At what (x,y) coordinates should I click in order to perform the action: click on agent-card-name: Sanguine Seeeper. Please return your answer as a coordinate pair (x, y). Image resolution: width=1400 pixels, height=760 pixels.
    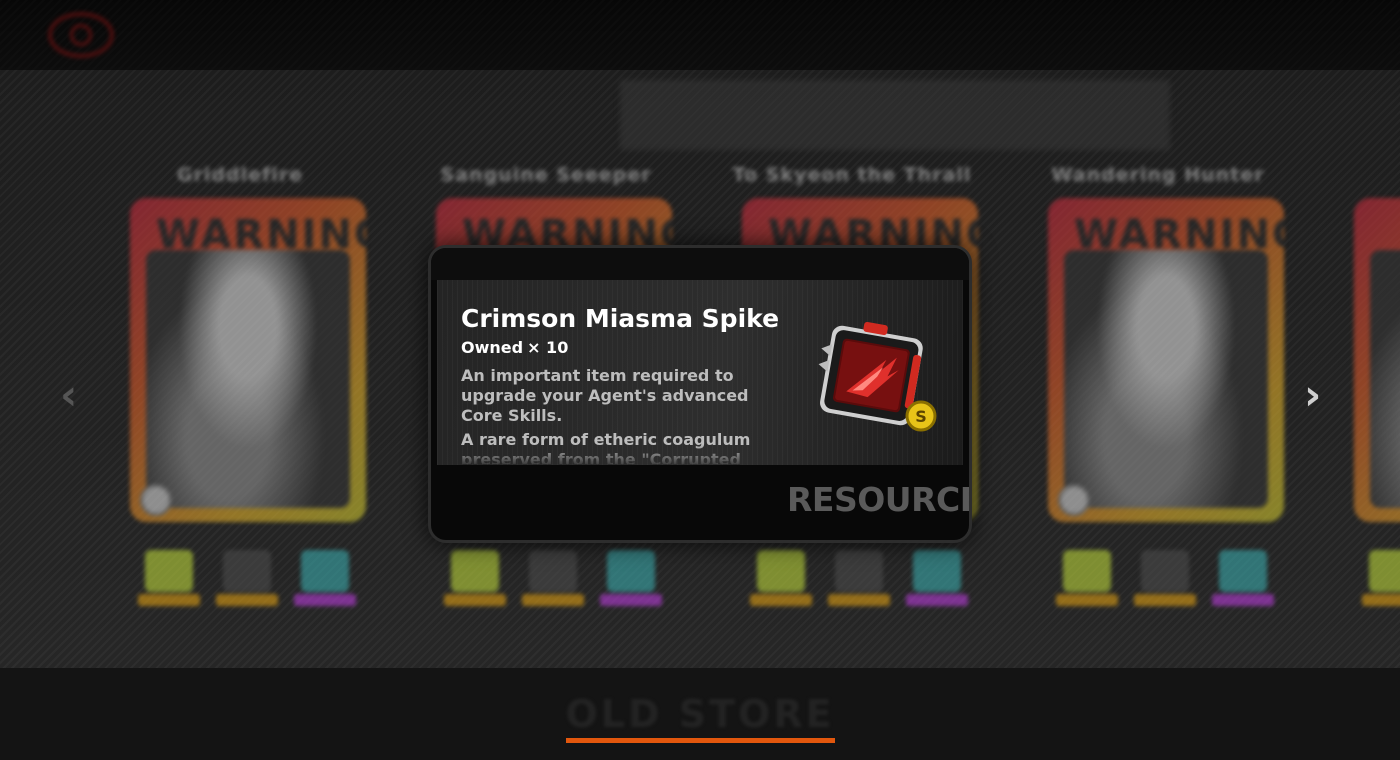
    Looking at the image, I should click on (546, 175).